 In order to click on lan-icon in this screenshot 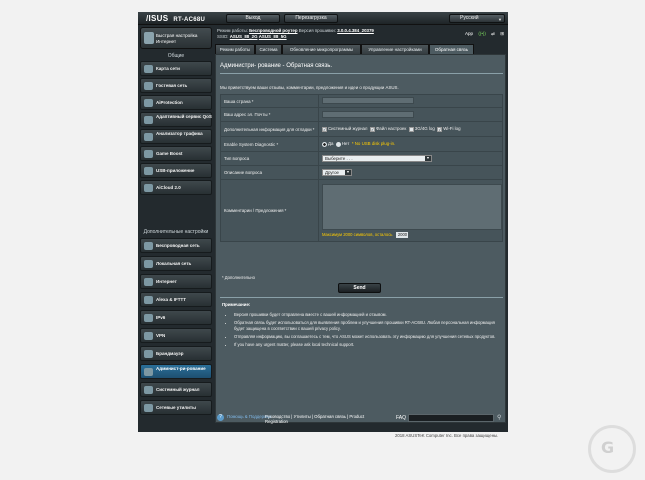, I will do `click(148, 264)`.